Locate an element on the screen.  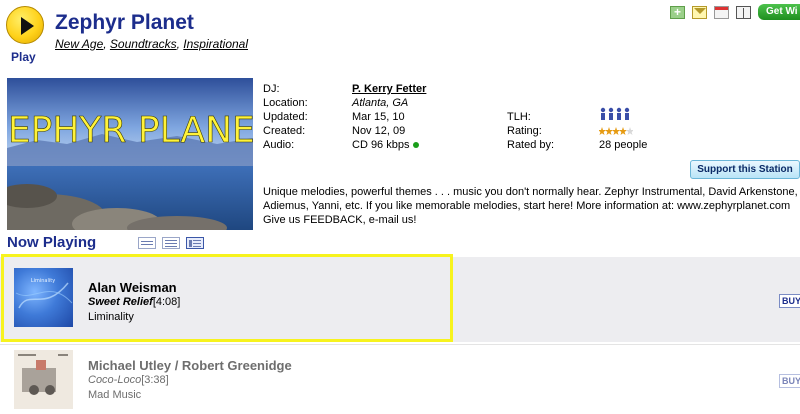
station-artwork-image: ZEPHYR PLANET is located at coordinates (130, 154).